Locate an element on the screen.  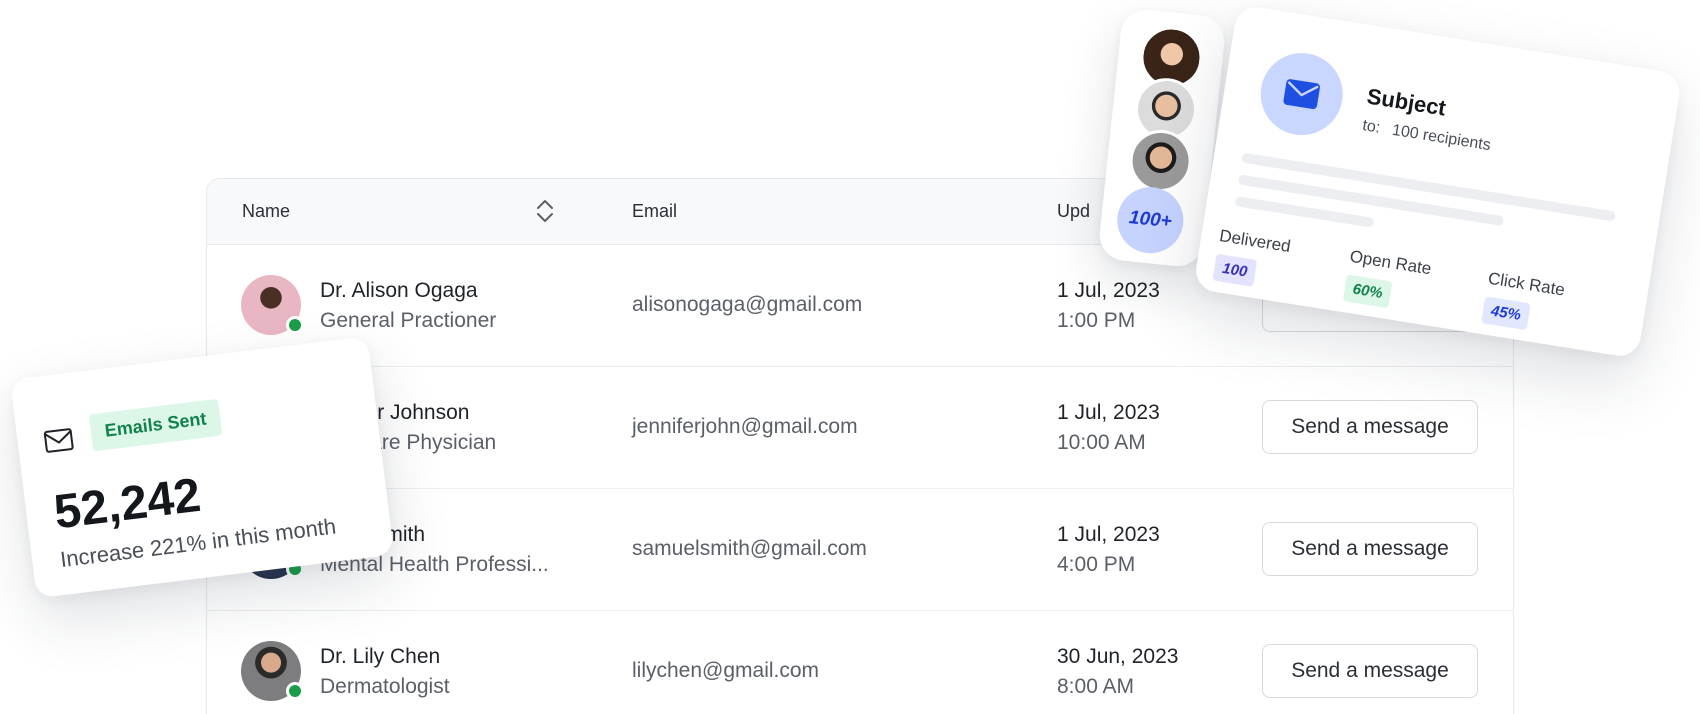
column-header-updated: Upd is located at coordinates (1073, 211).